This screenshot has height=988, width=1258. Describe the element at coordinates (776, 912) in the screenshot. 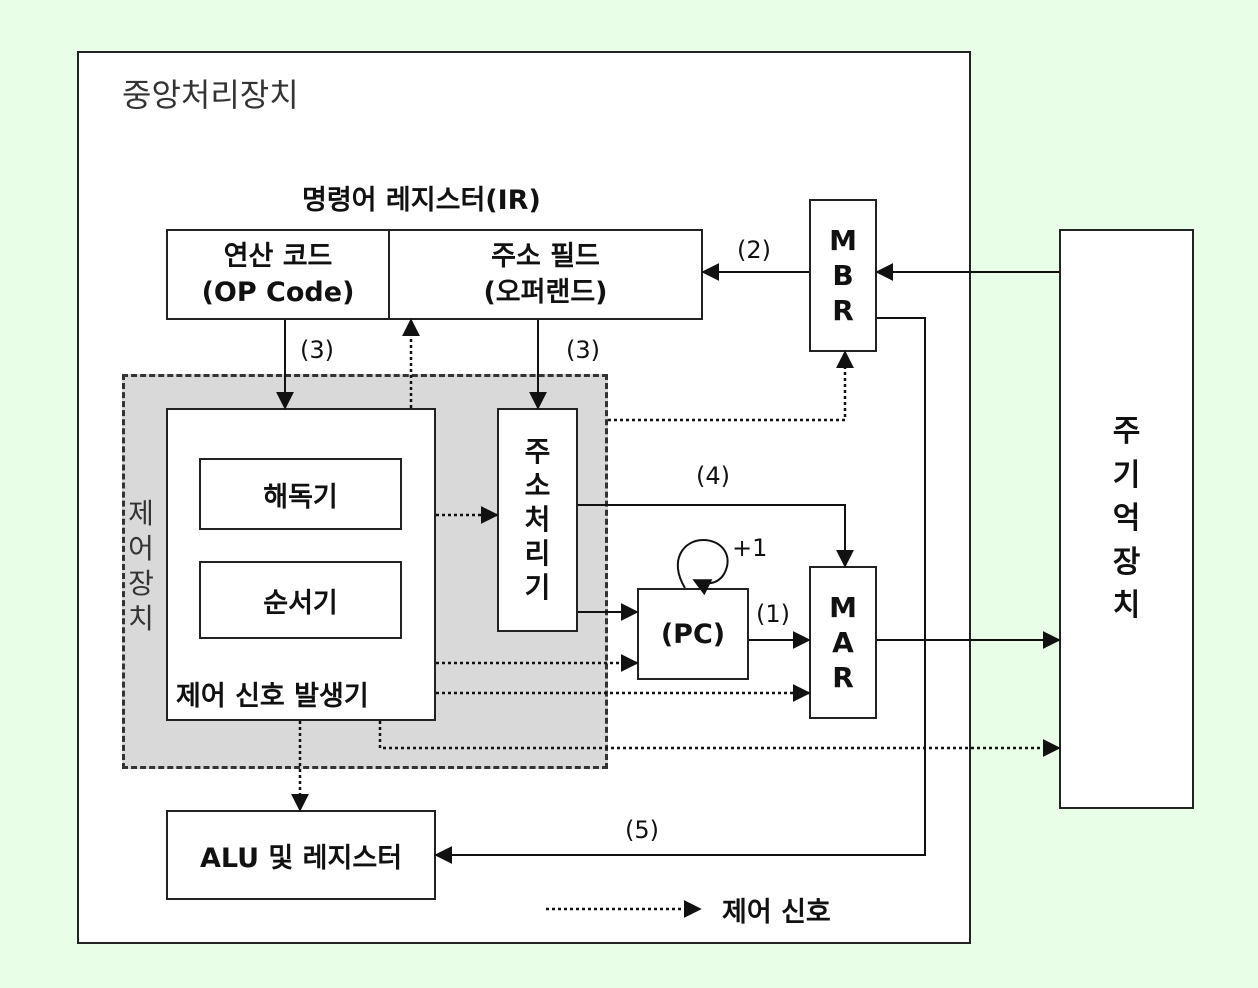

I see `legend-label: 제어 신호` at that location.